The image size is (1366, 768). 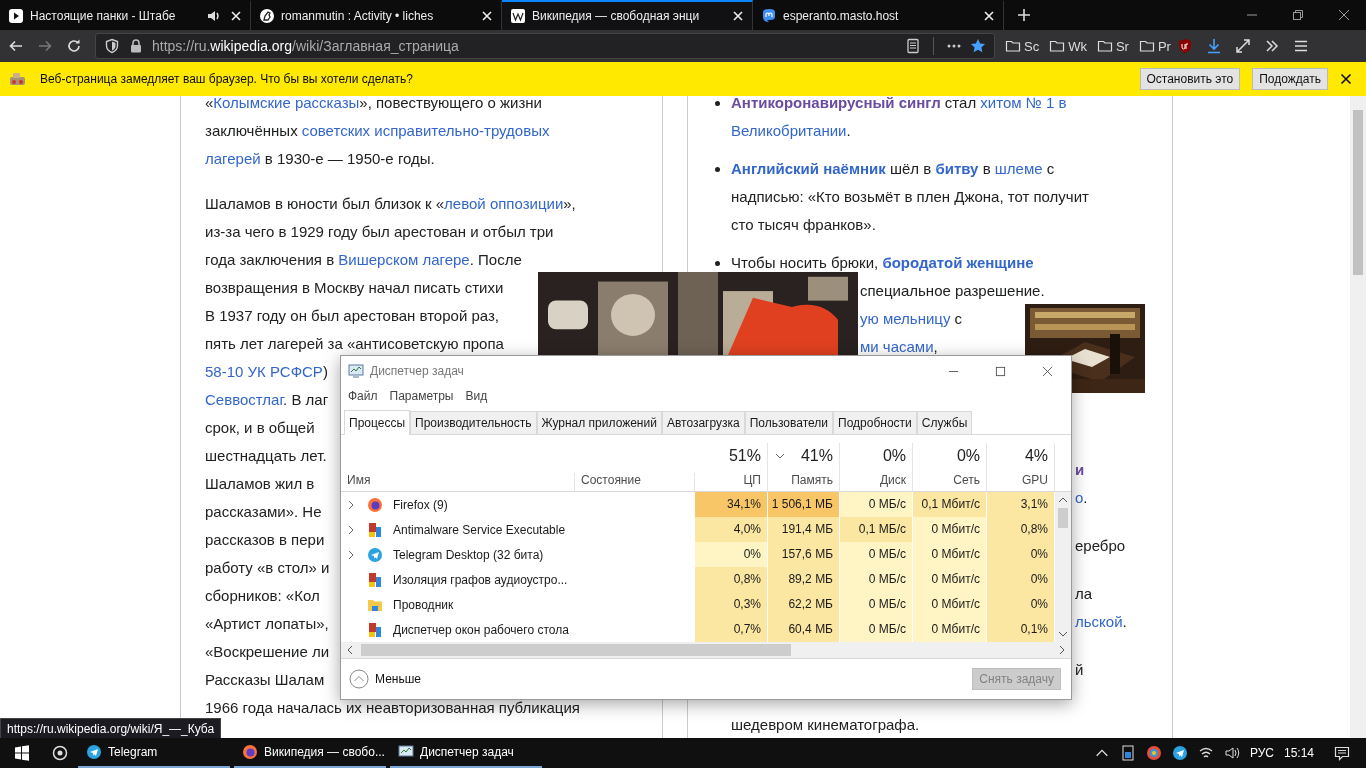 What do you see at coordinates (1190, 79) in the screenshot?
I see `notification-button: Остановить это` at bounding box center [1190, 79].